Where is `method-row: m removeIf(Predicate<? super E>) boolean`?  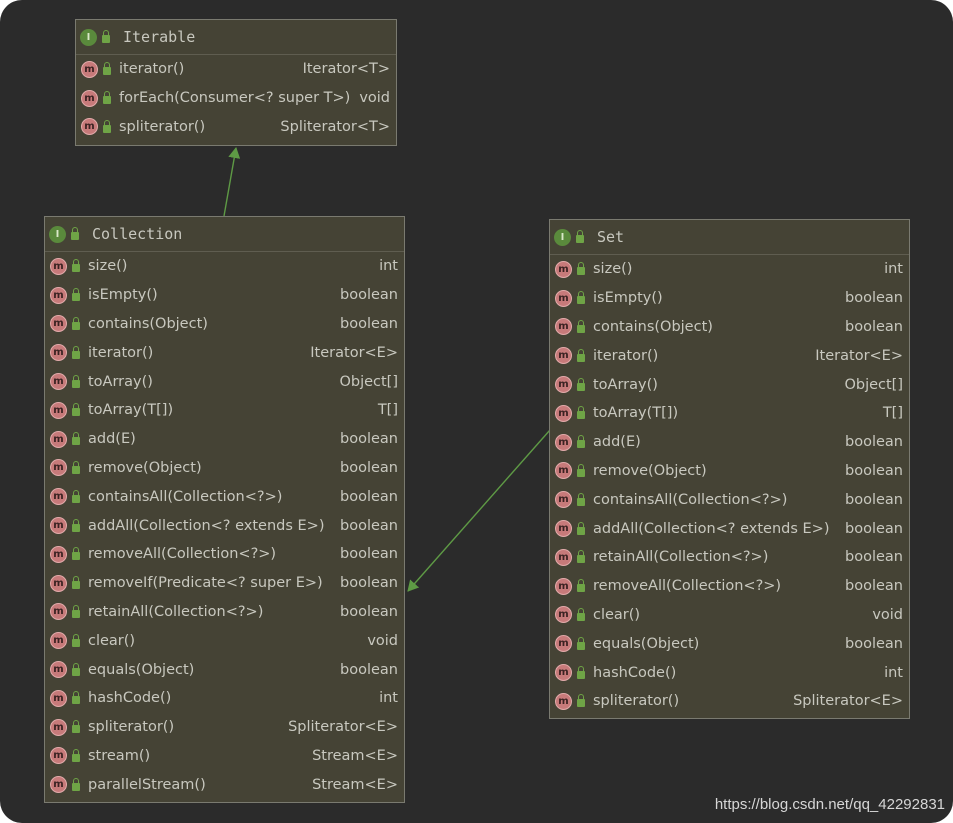 method-row: m removeIf(Predicate<? super E>) boolean is located at coordinates (224, 583).